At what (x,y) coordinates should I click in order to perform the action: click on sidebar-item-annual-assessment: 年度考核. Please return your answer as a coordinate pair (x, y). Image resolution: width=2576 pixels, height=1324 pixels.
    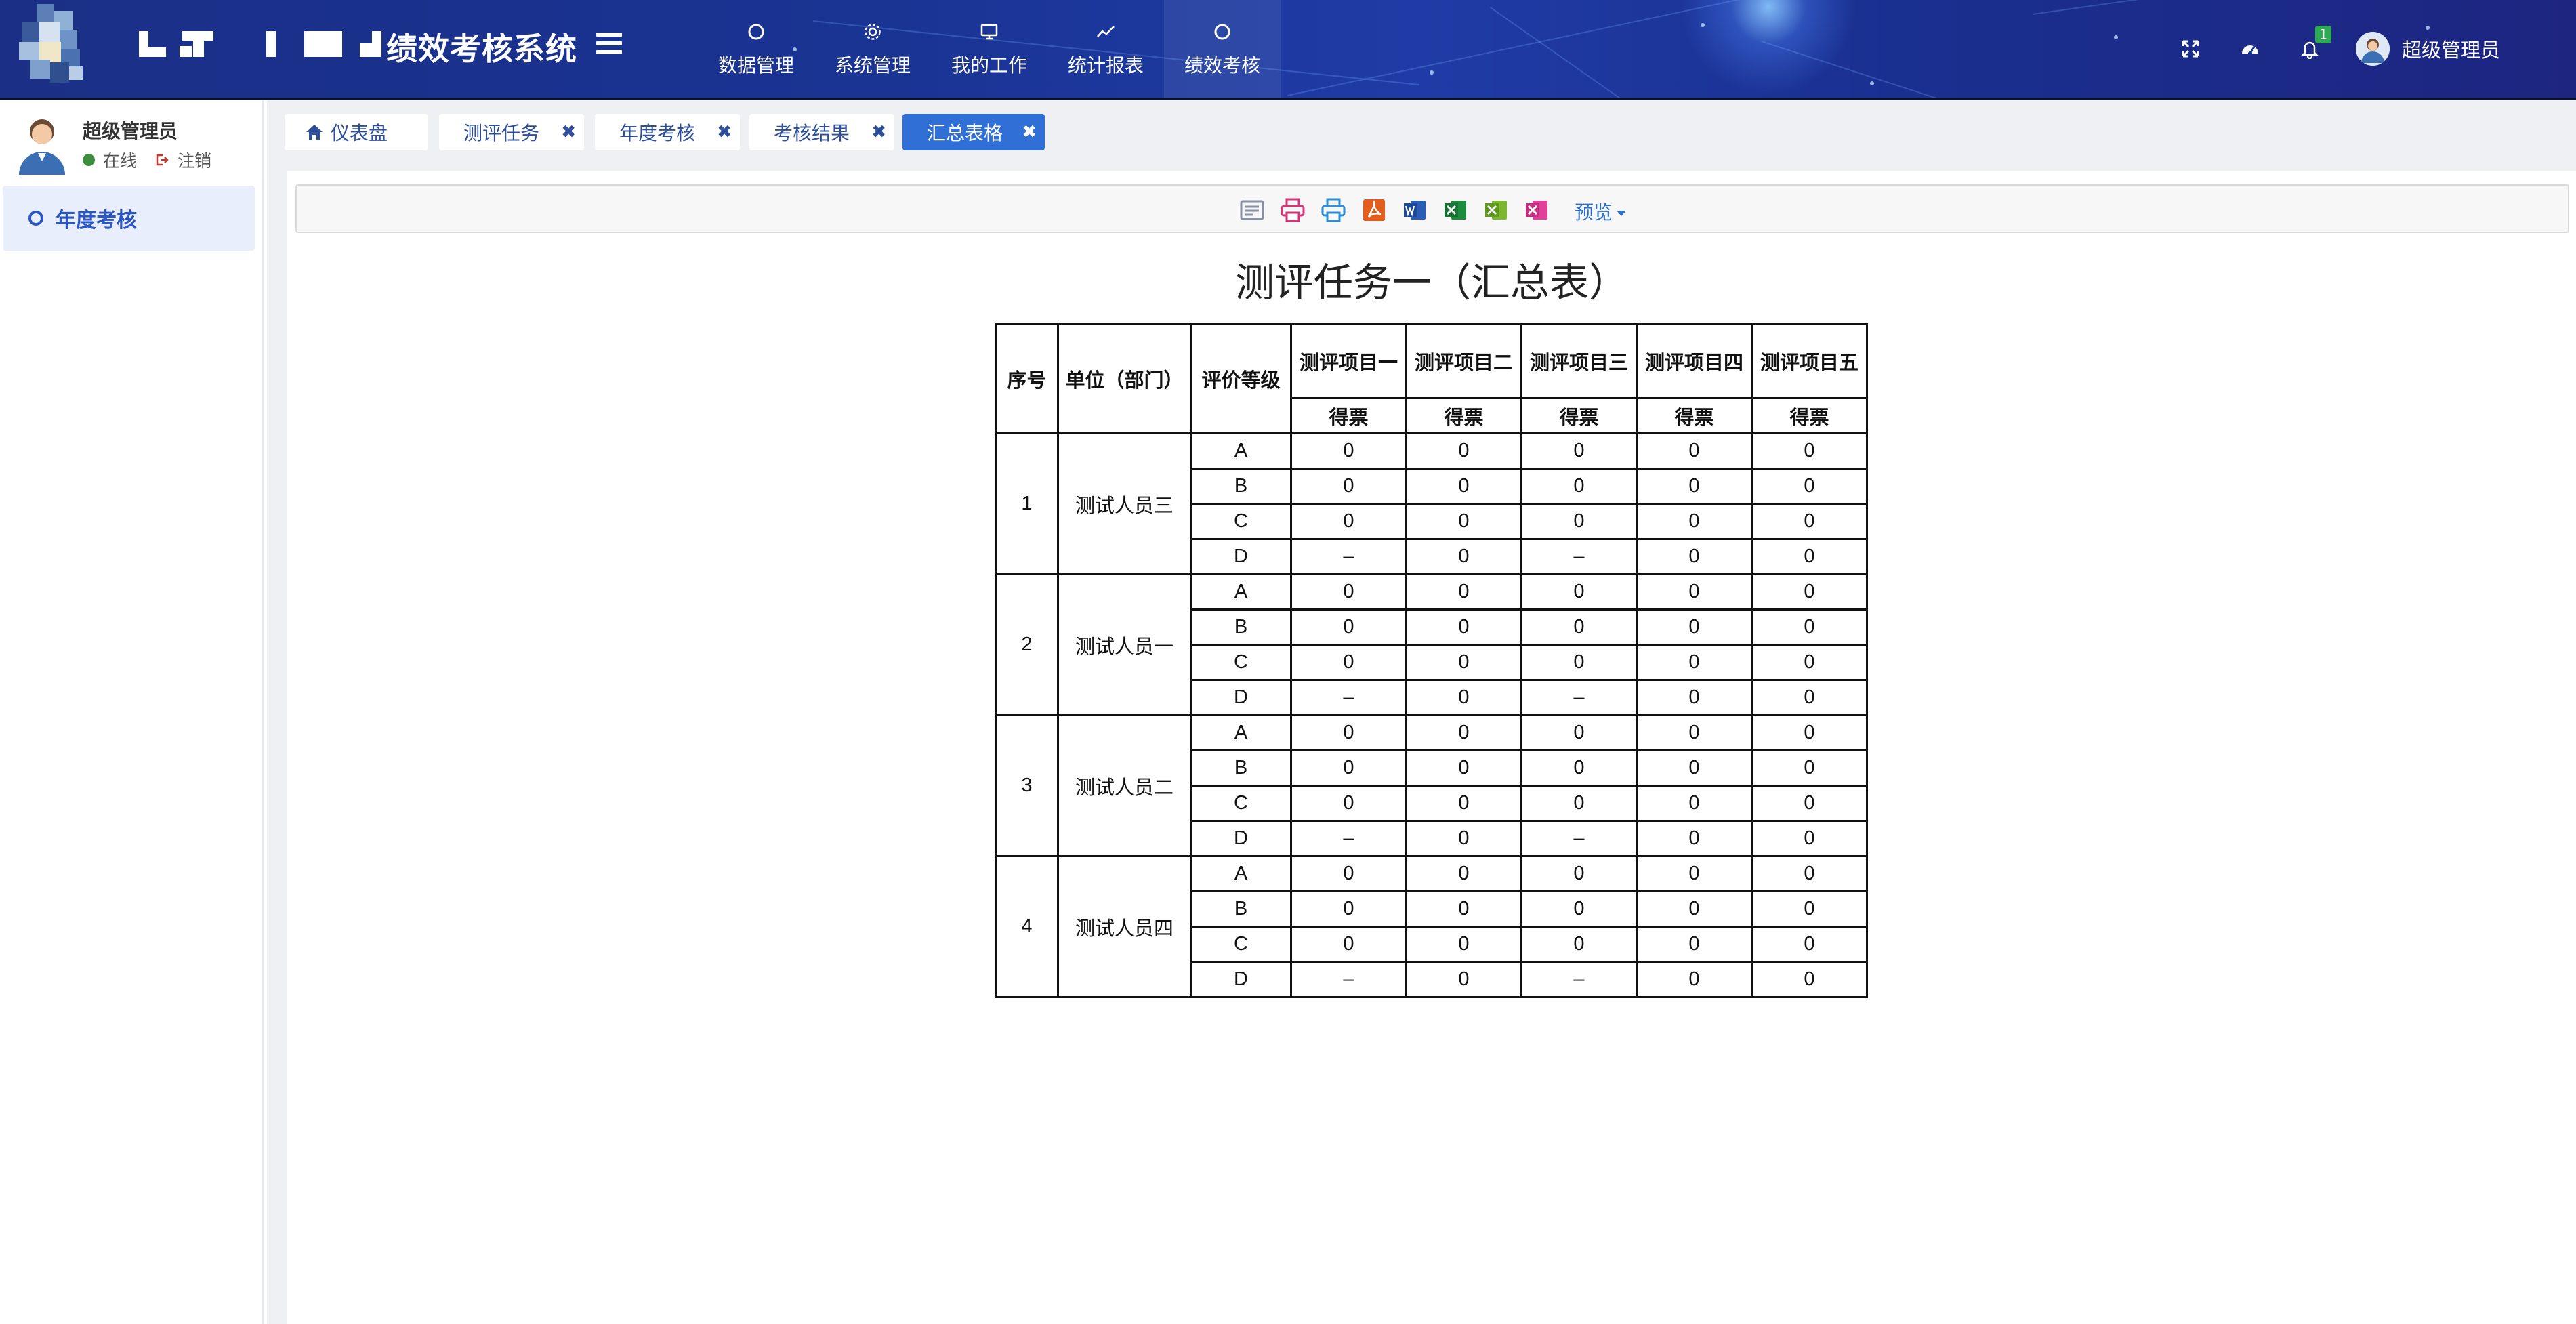
    Looking at the image, I should click on (129, 218).